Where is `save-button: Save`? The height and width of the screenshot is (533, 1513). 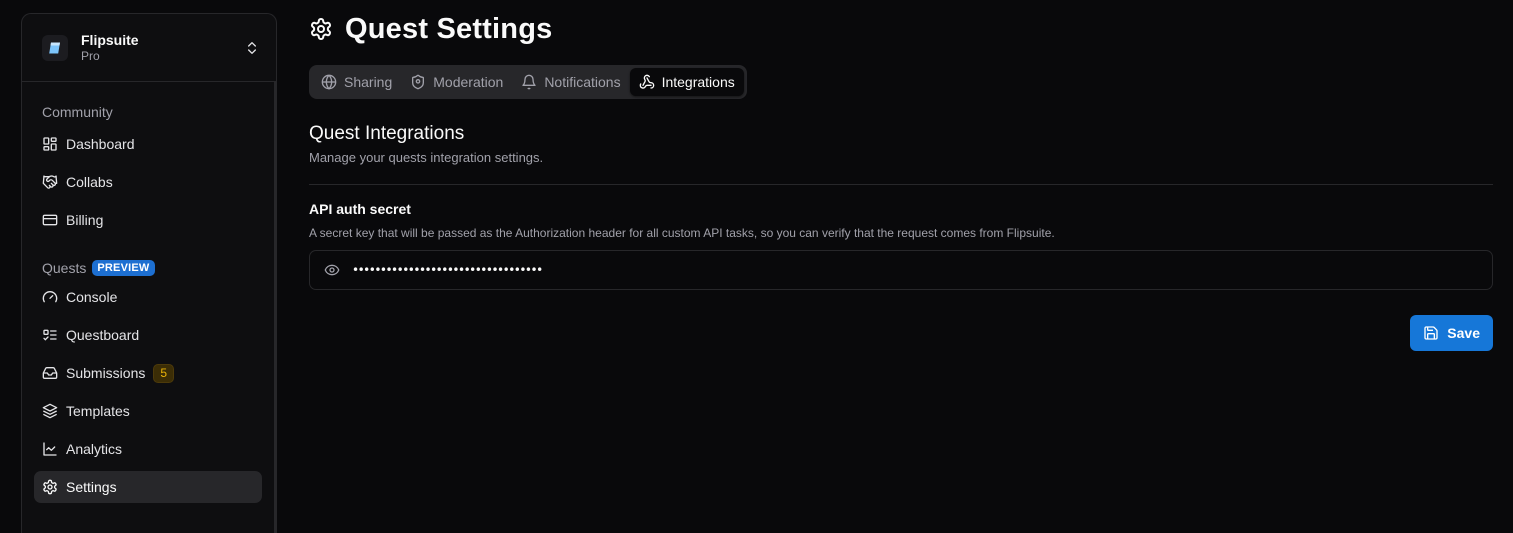
save-button: Save is located at coordinates (1451, 333).